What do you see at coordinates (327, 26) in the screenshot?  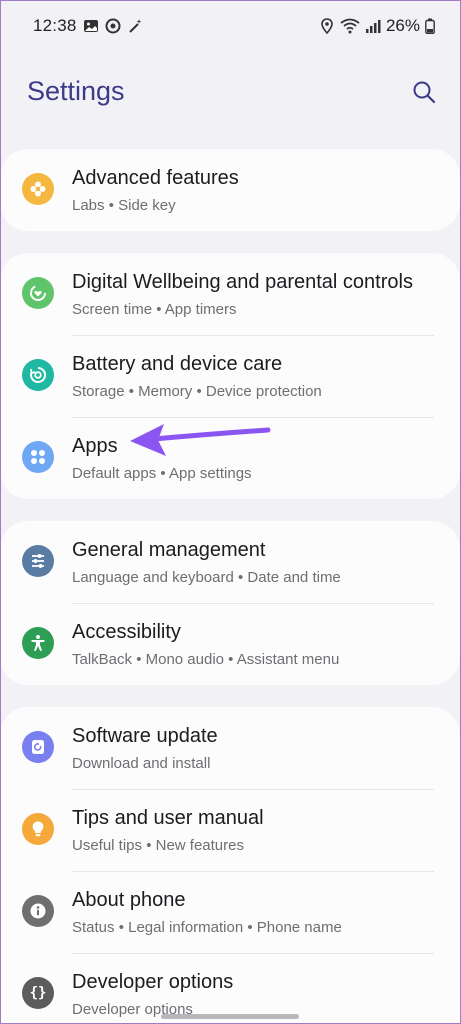 I see `location-icon` at bounding box center [327, 26].